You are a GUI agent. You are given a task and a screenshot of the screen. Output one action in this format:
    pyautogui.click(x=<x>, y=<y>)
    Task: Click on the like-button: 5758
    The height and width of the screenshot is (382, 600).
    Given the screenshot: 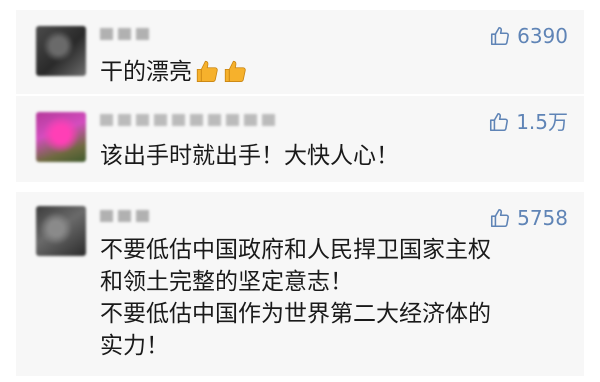 What is the action you would take?
    pyautogui.click(x=528, y=218)
    